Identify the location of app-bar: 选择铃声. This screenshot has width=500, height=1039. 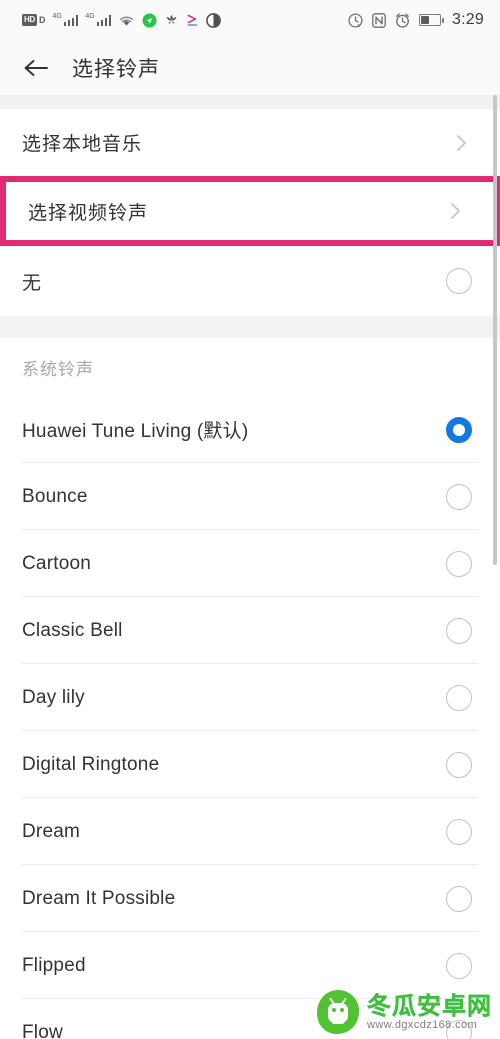
(250, 67).